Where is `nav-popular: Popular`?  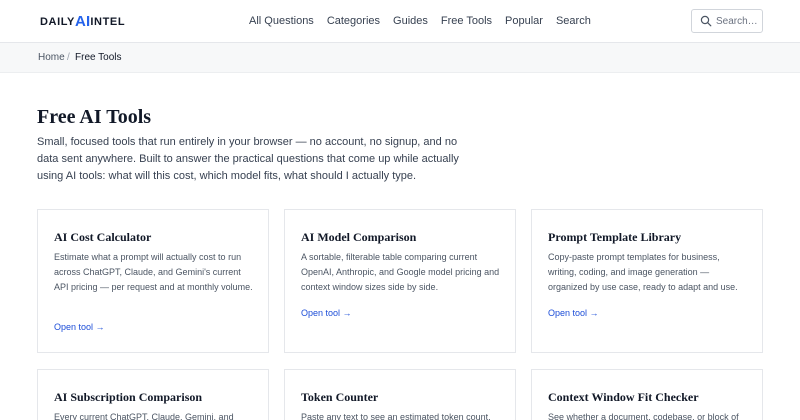
nav-popular: Popular is located at coordinates (524, 21).